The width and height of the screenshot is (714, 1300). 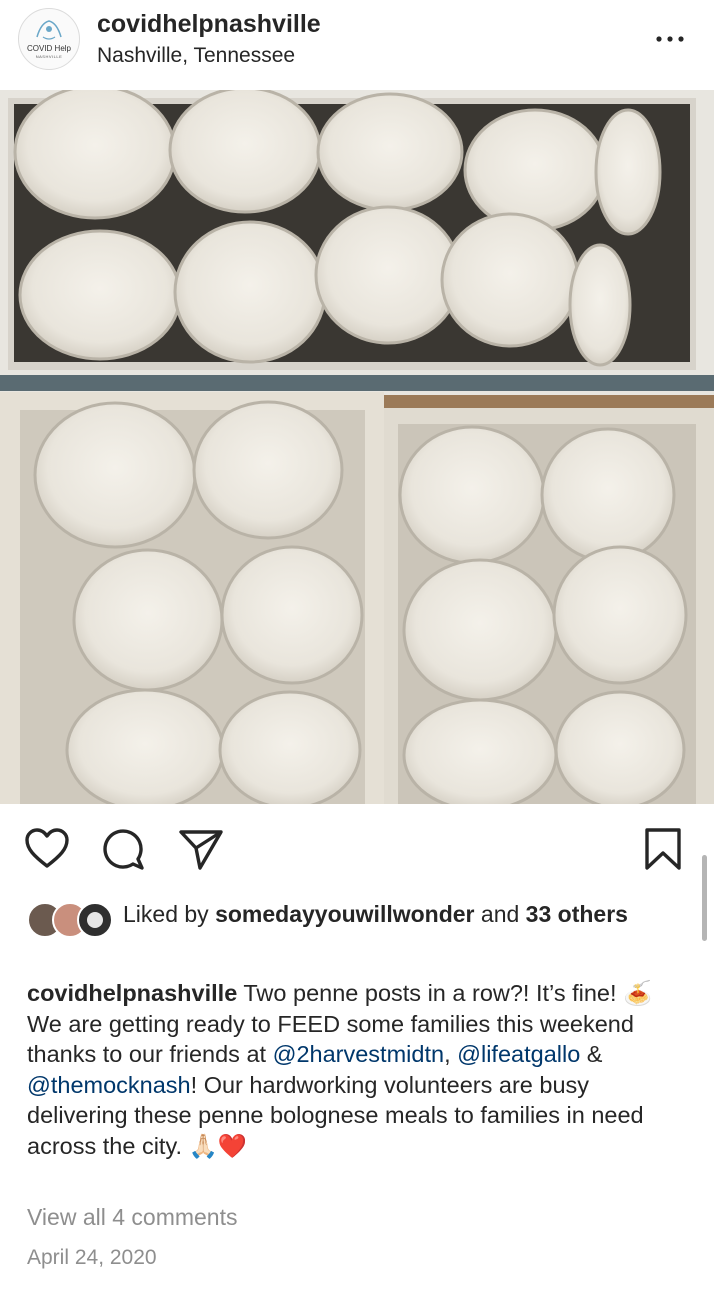 What do you see at coordinates (196, 56) in the screenshot?
I see `post-location: Nashville, Tennessee` at bounding box center [196, 56].